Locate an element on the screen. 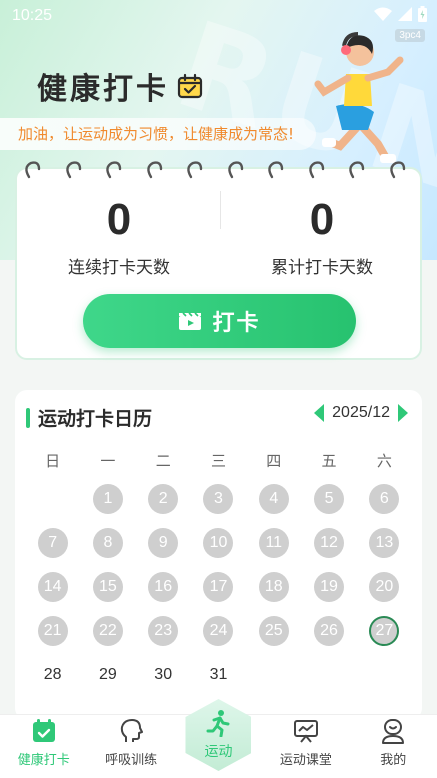  total-days-value: 0 is located at coordinates (322, 219).